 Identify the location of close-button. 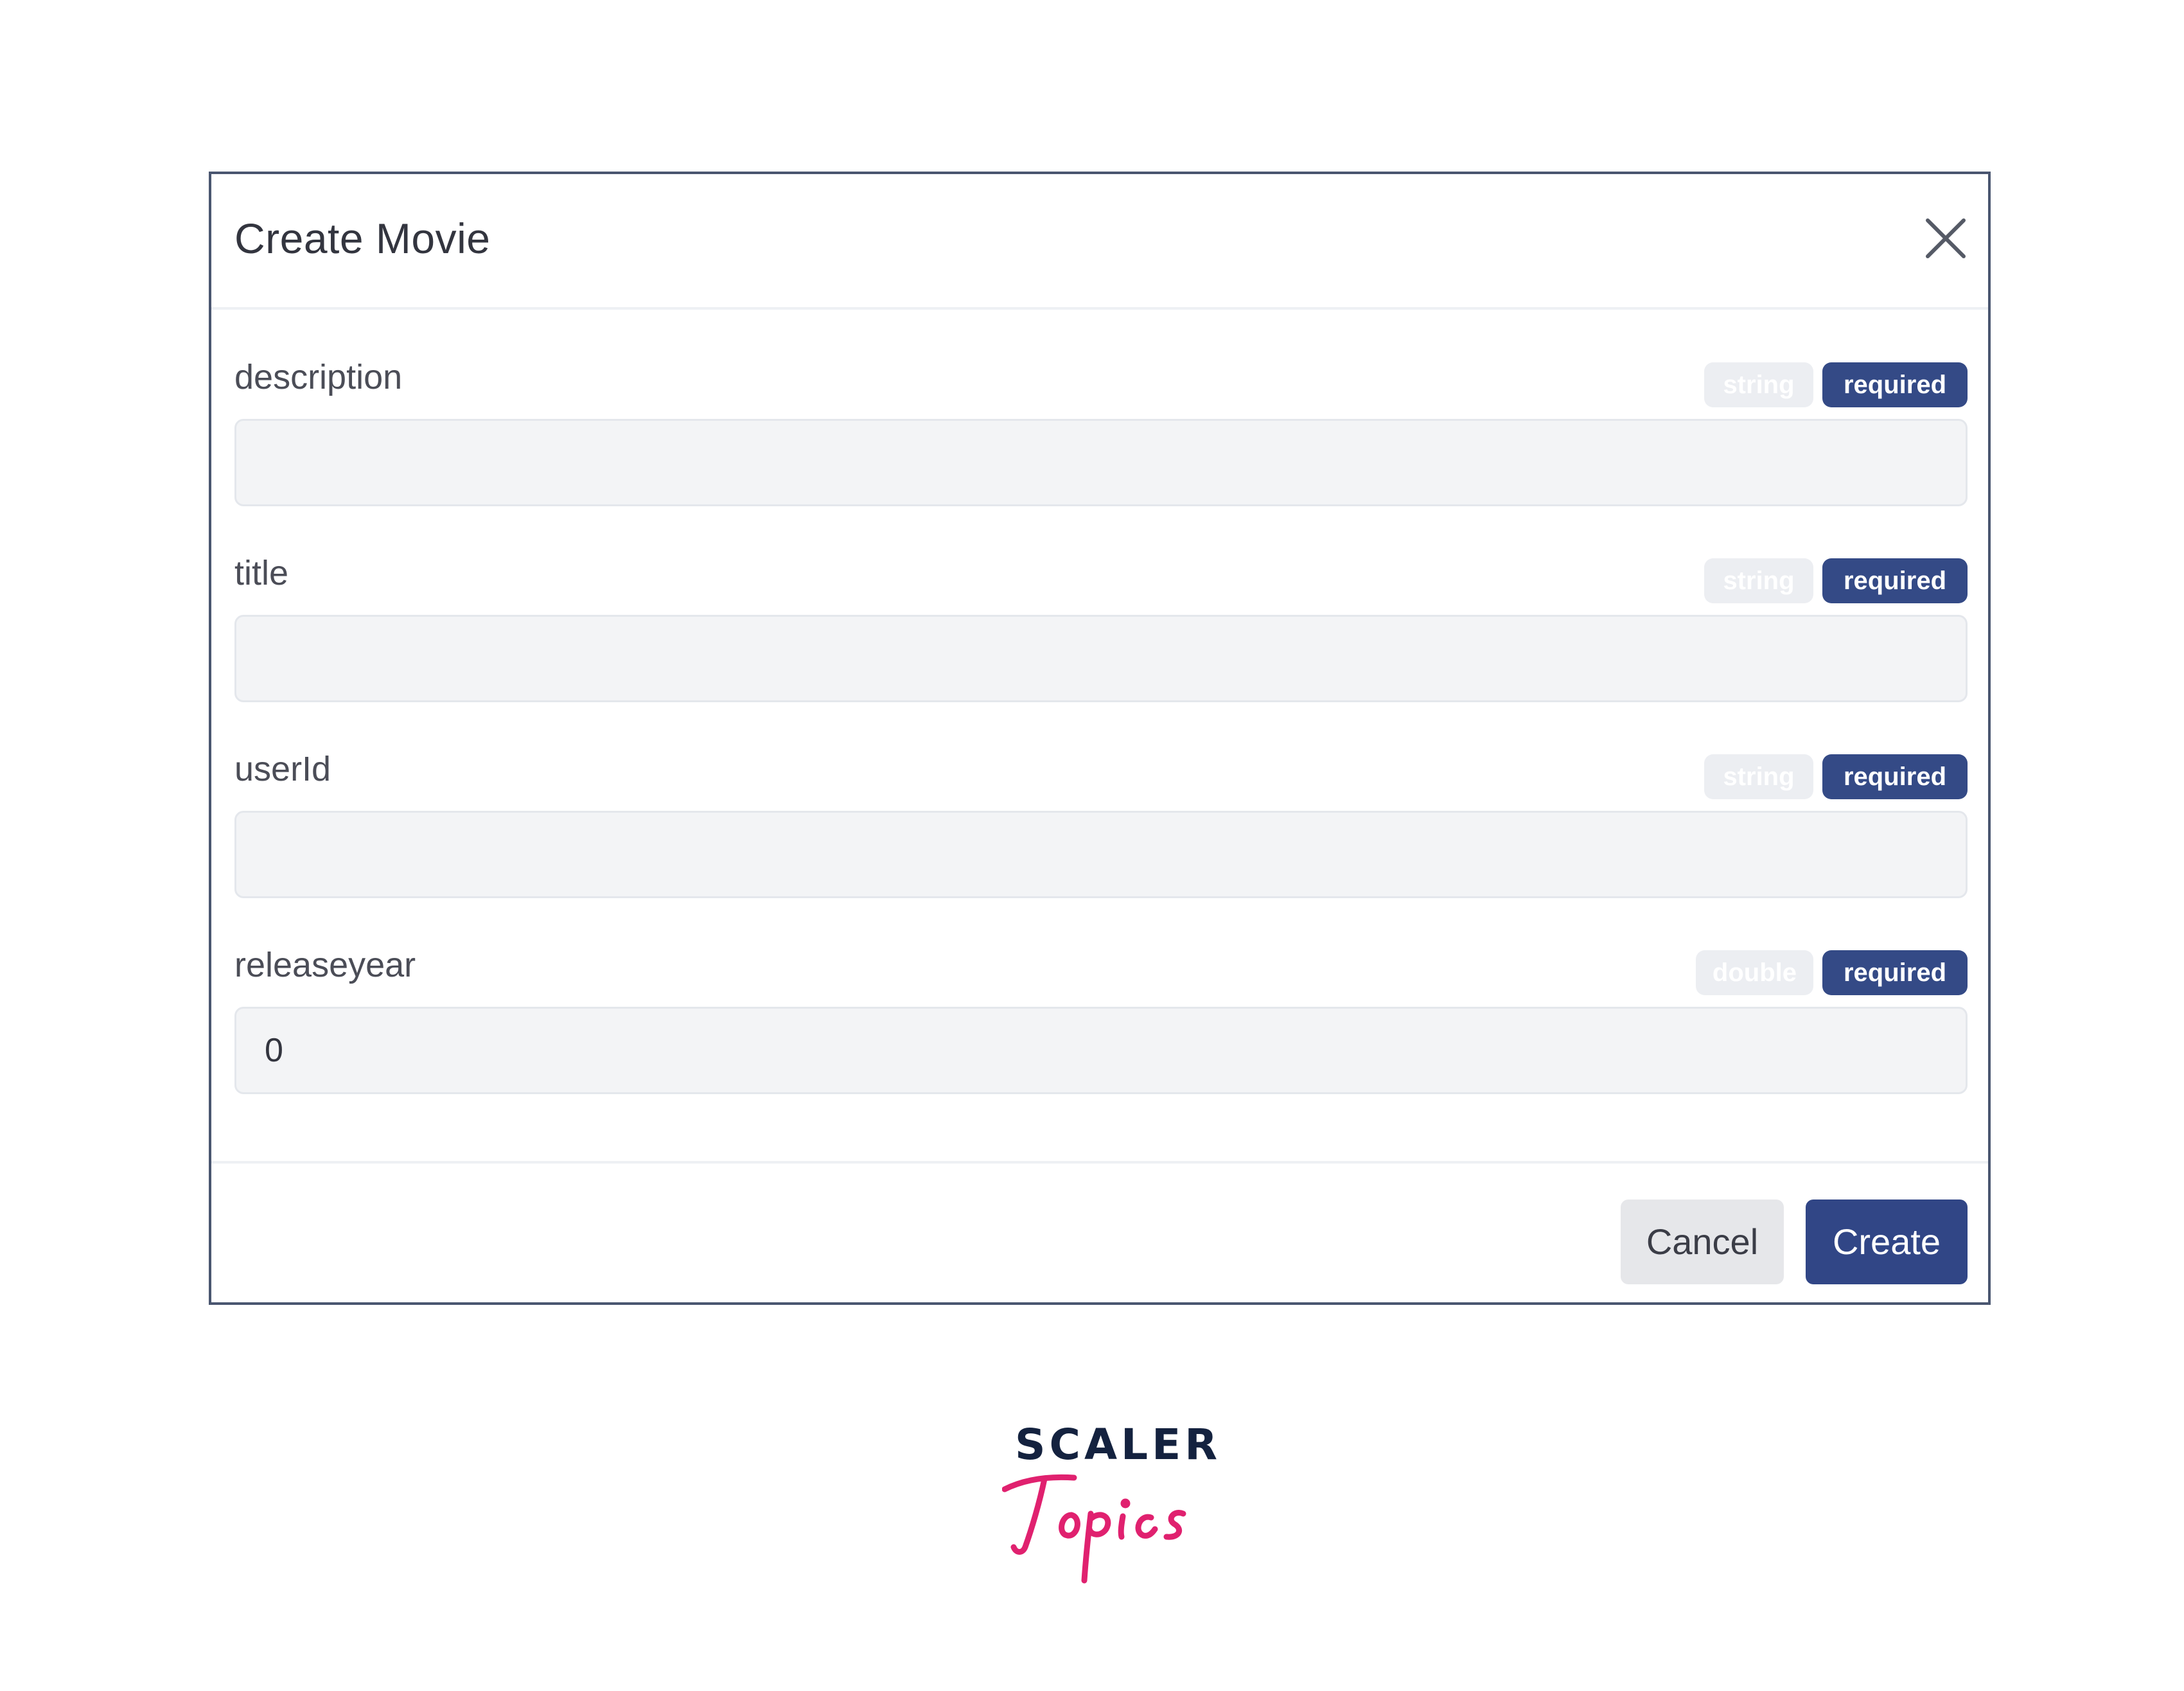
(1946, 238).